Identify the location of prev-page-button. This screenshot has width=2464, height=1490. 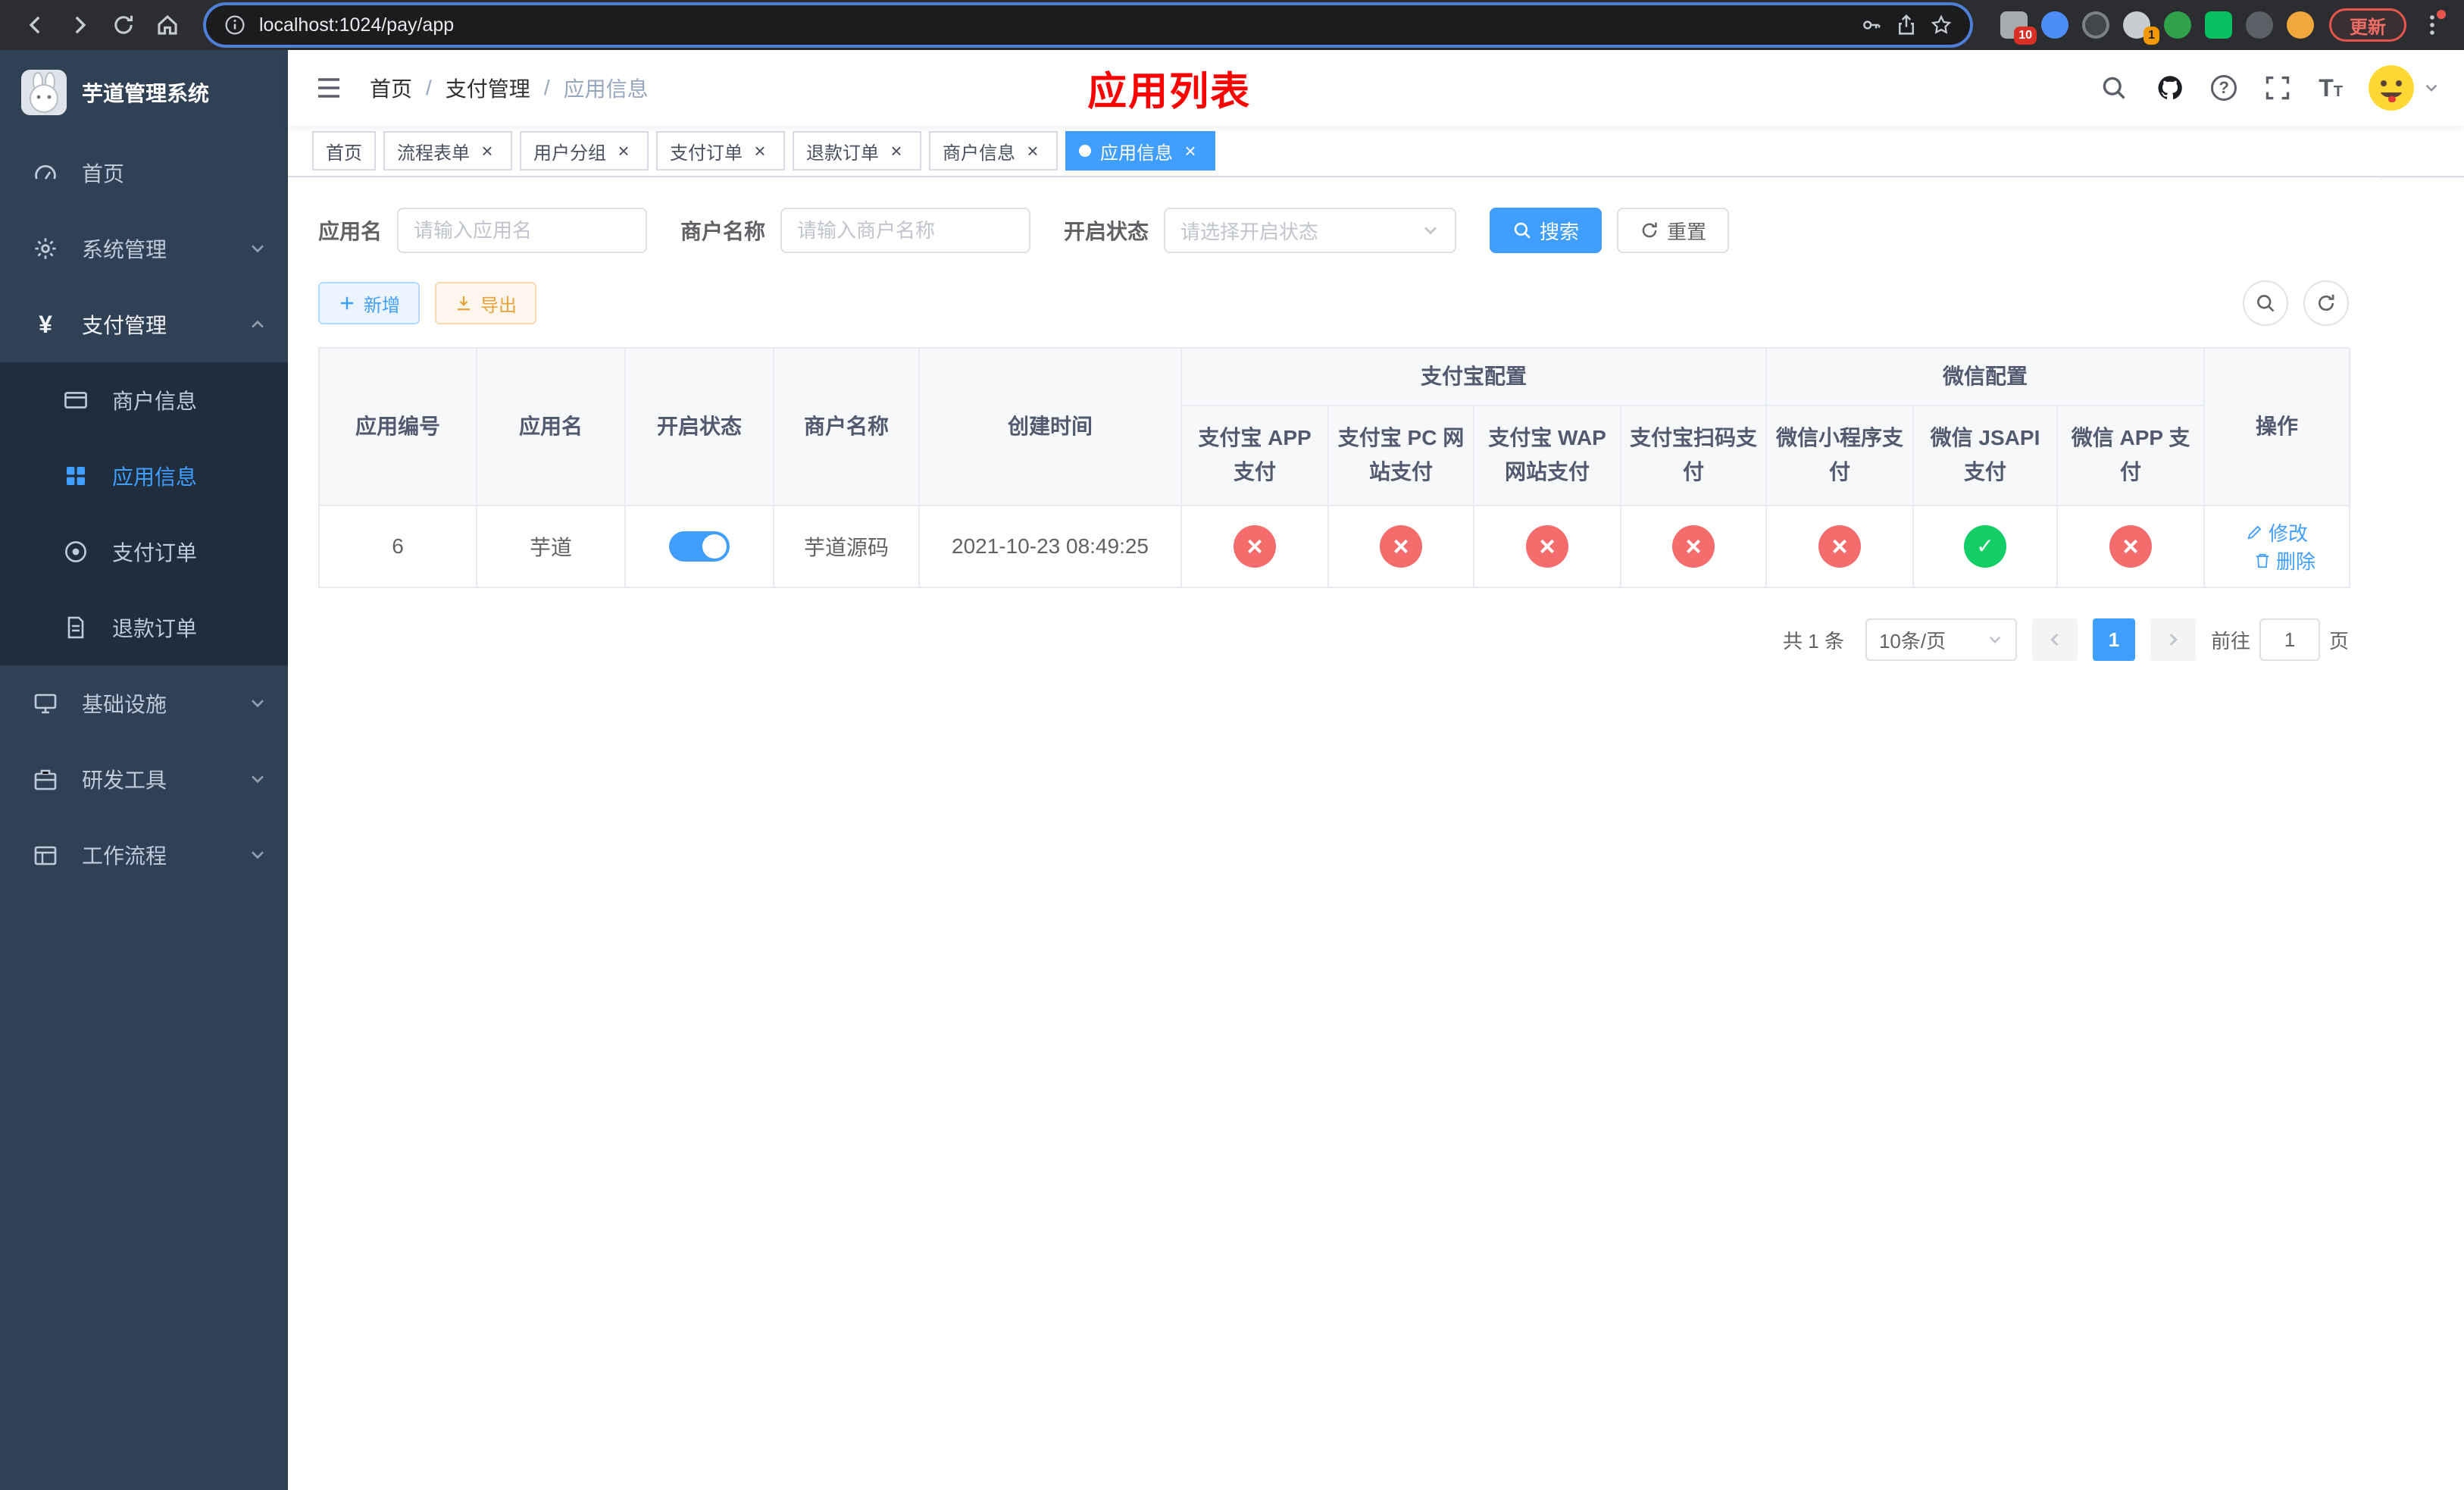
(2054, 639).